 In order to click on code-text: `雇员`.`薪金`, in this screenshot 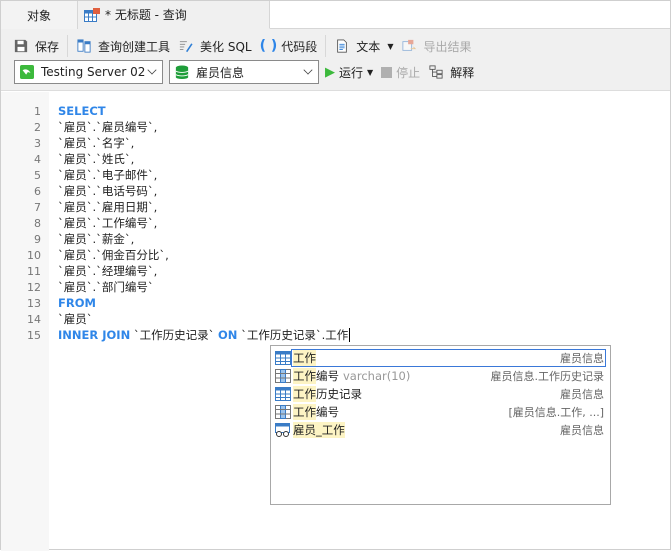, I will do `click(96, 239)`.